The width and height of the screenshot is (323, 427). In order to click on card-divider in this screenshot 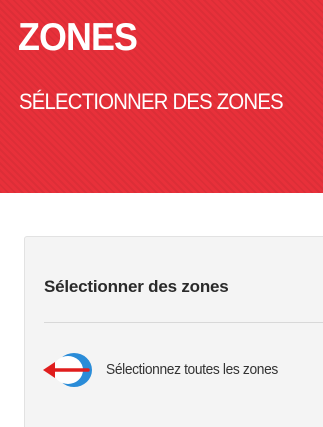, I will do `click(183, 322)`.